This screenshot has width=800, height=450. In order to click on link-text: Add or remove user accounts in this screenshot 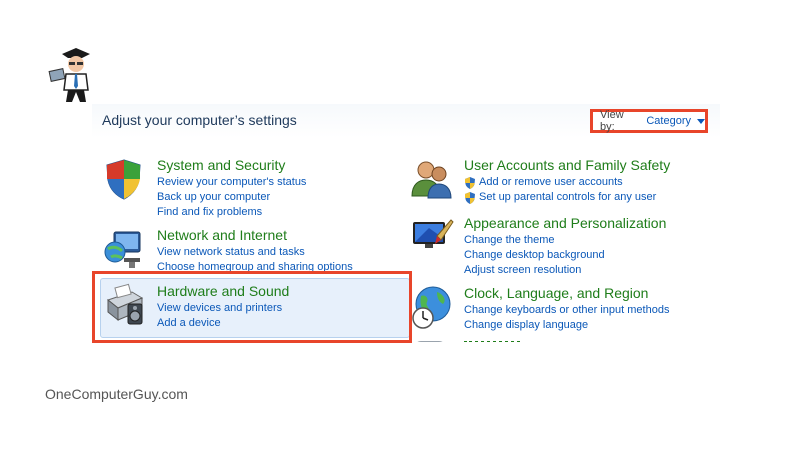, I will do `click(551, 182)`.